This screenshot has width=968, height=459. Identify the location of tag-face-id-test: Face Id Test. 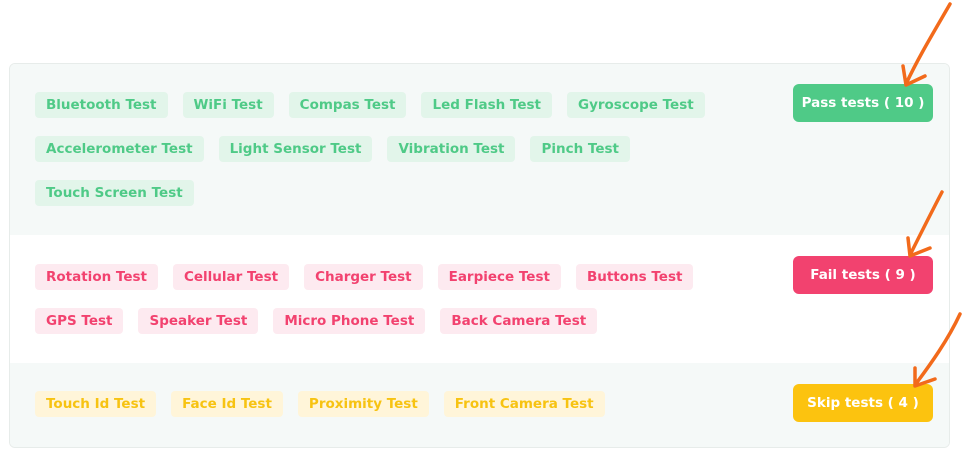
(227, 404).